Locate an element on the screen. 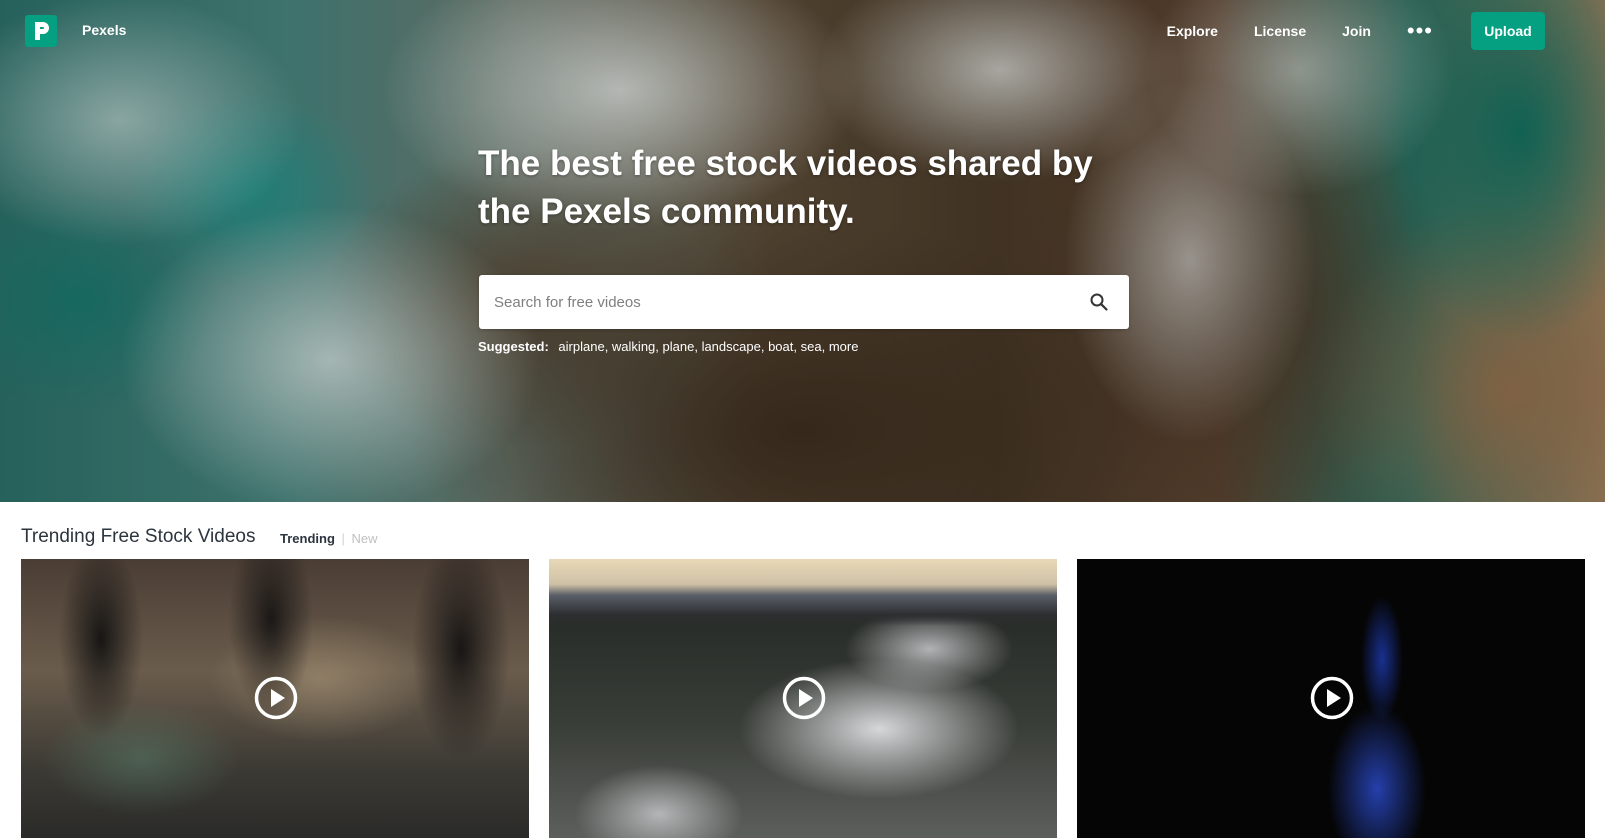 The width and height of the screenshot is (1605, 838). suggested-sea: sea is located at coordinates (811, 346).